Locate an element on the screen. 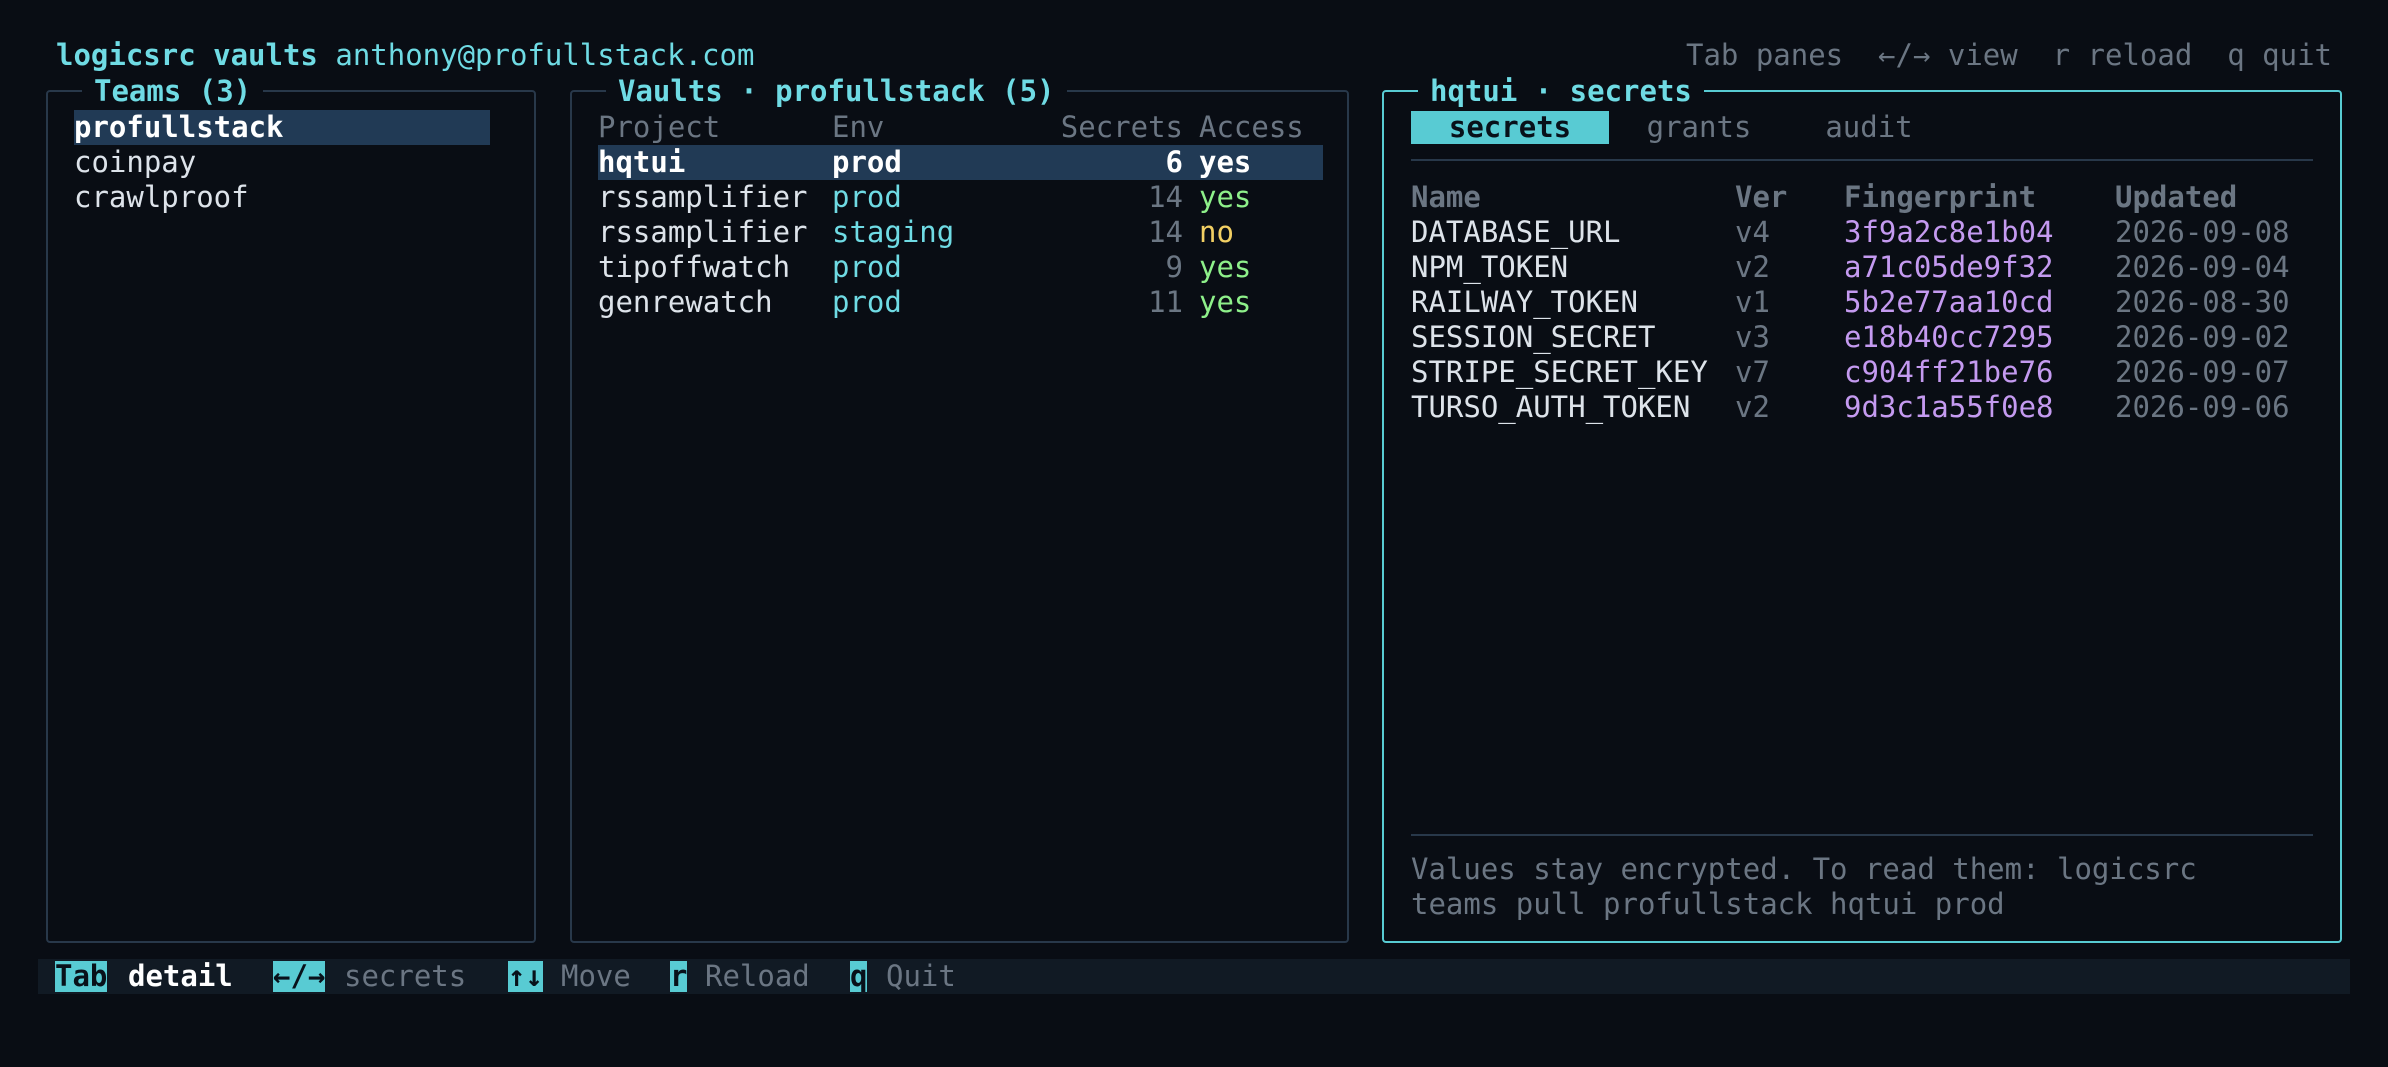  user-email: anthony@profullstack.com is located at coordinates (545, 55).